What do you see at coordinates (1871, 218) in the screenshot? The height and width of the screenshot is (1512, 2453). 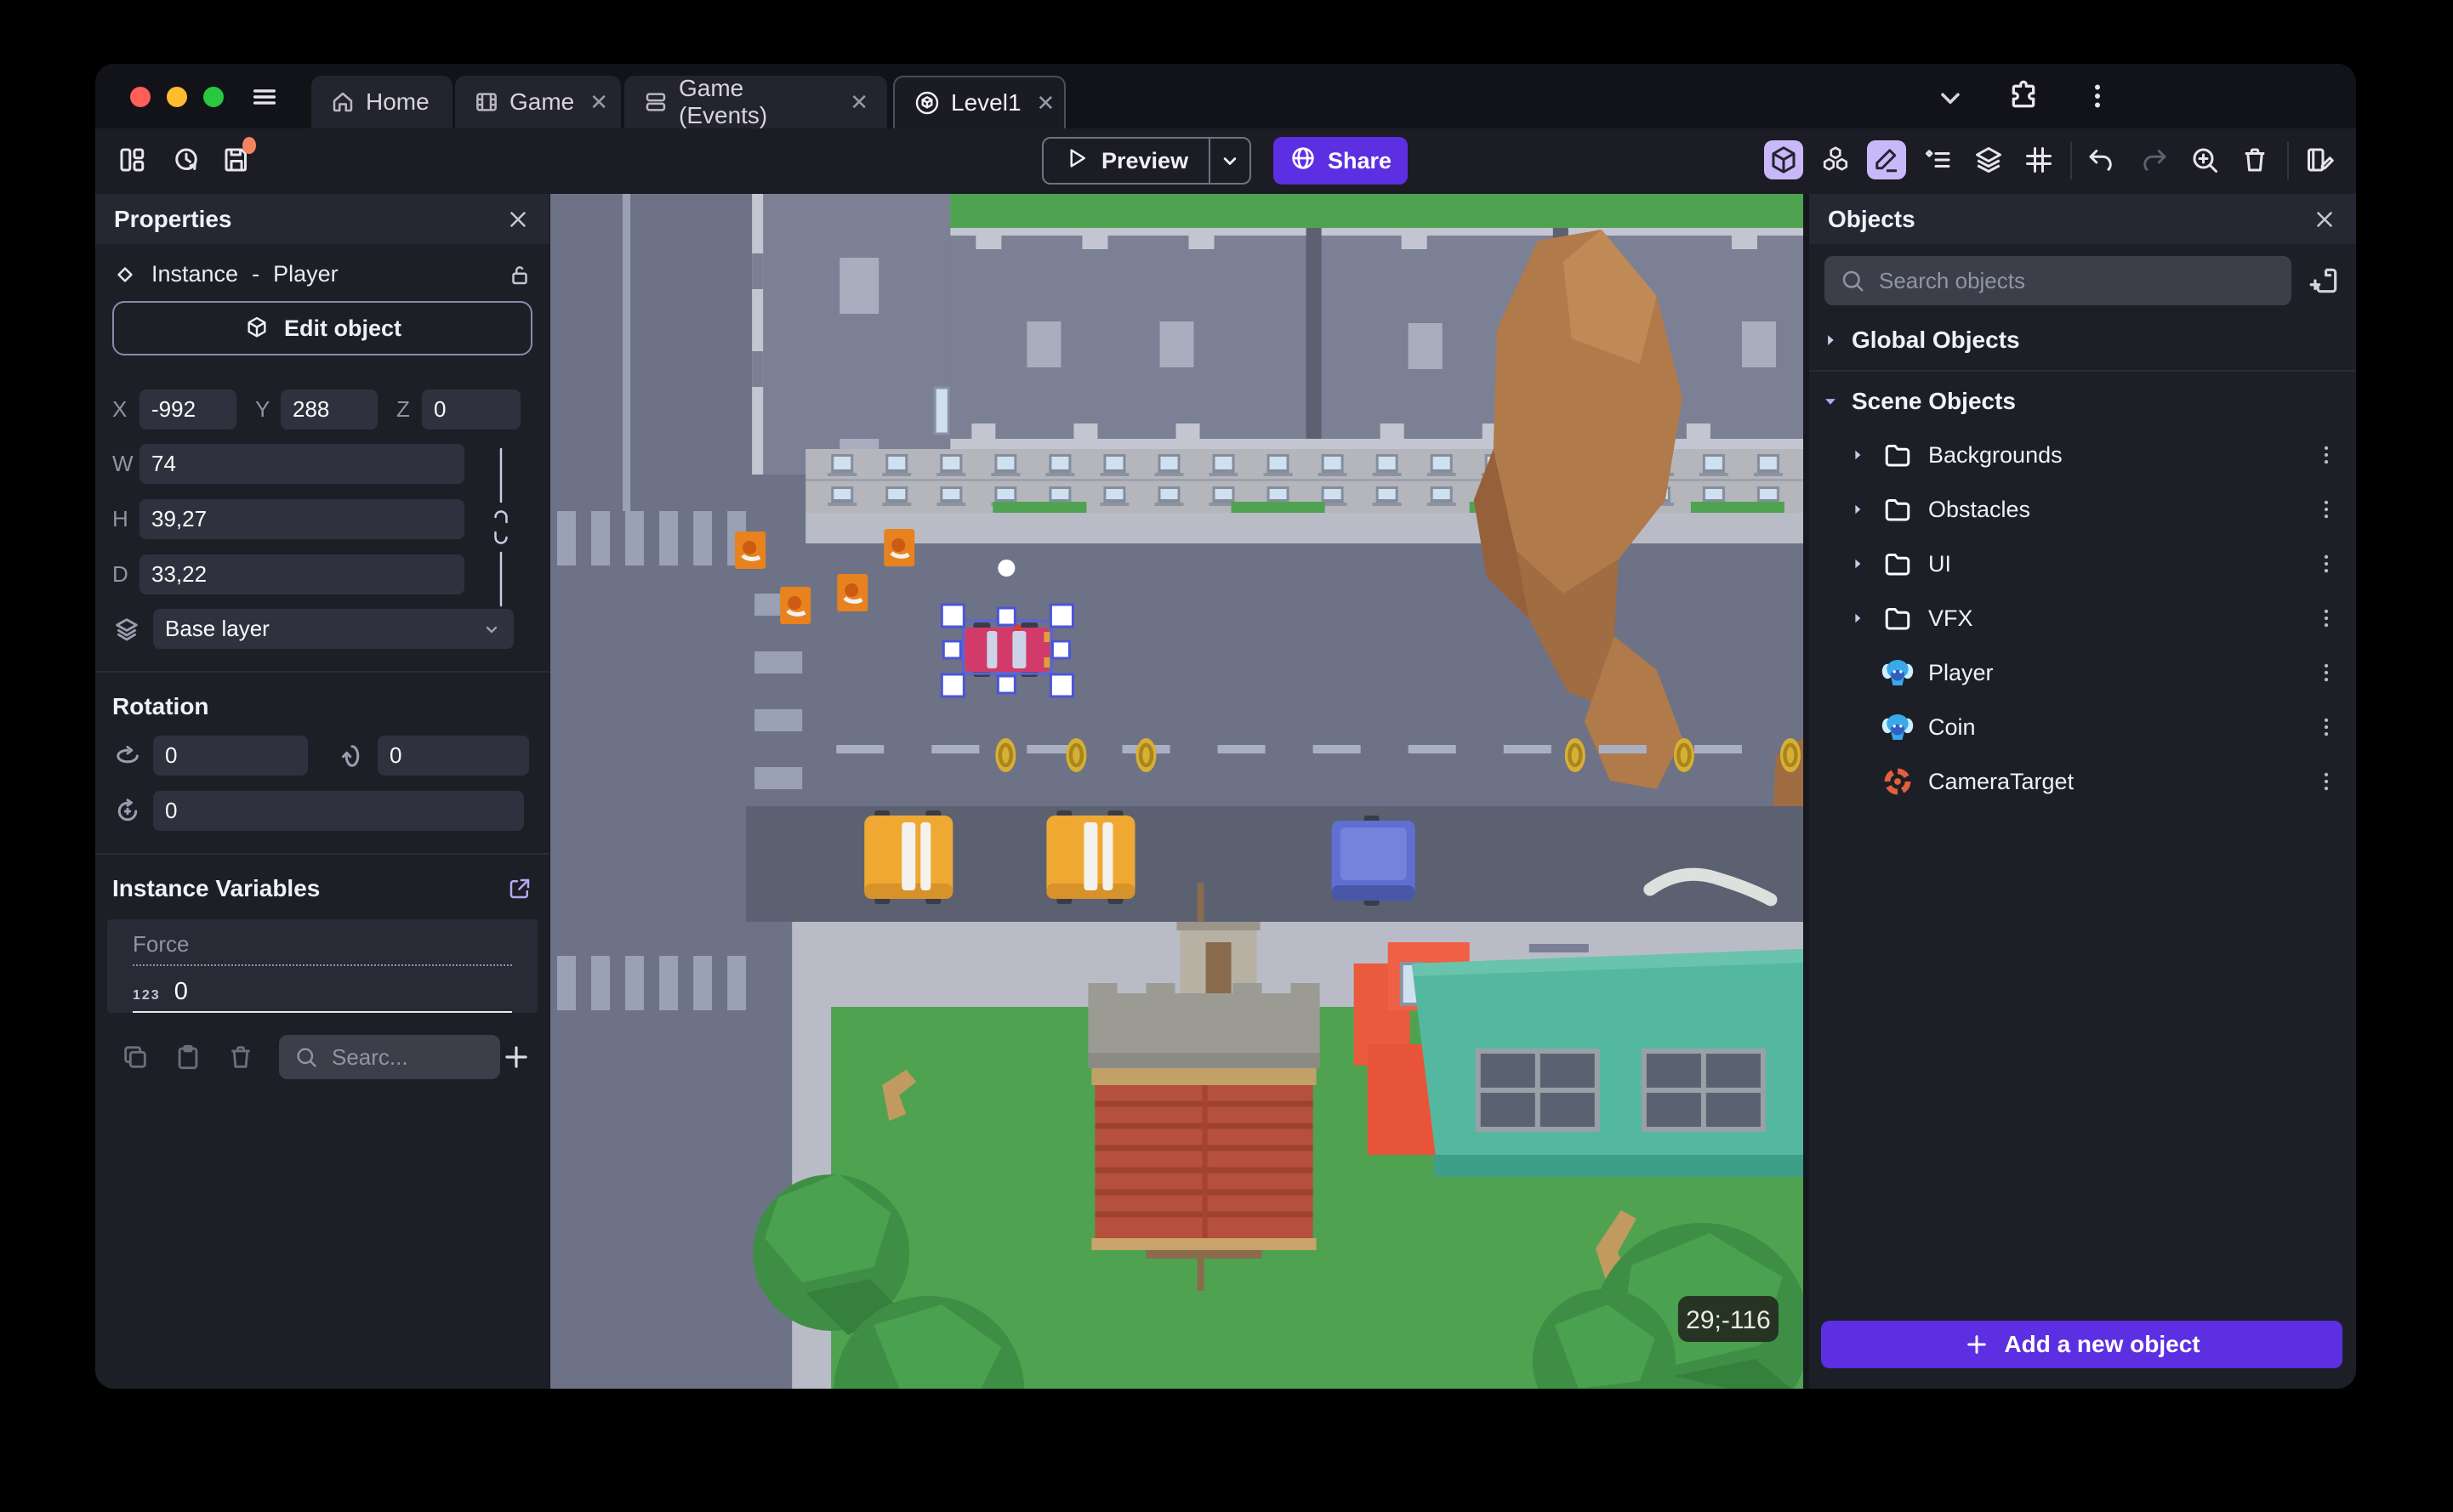 I see `panel-title: Objects` at bounding box center [1871, 218].